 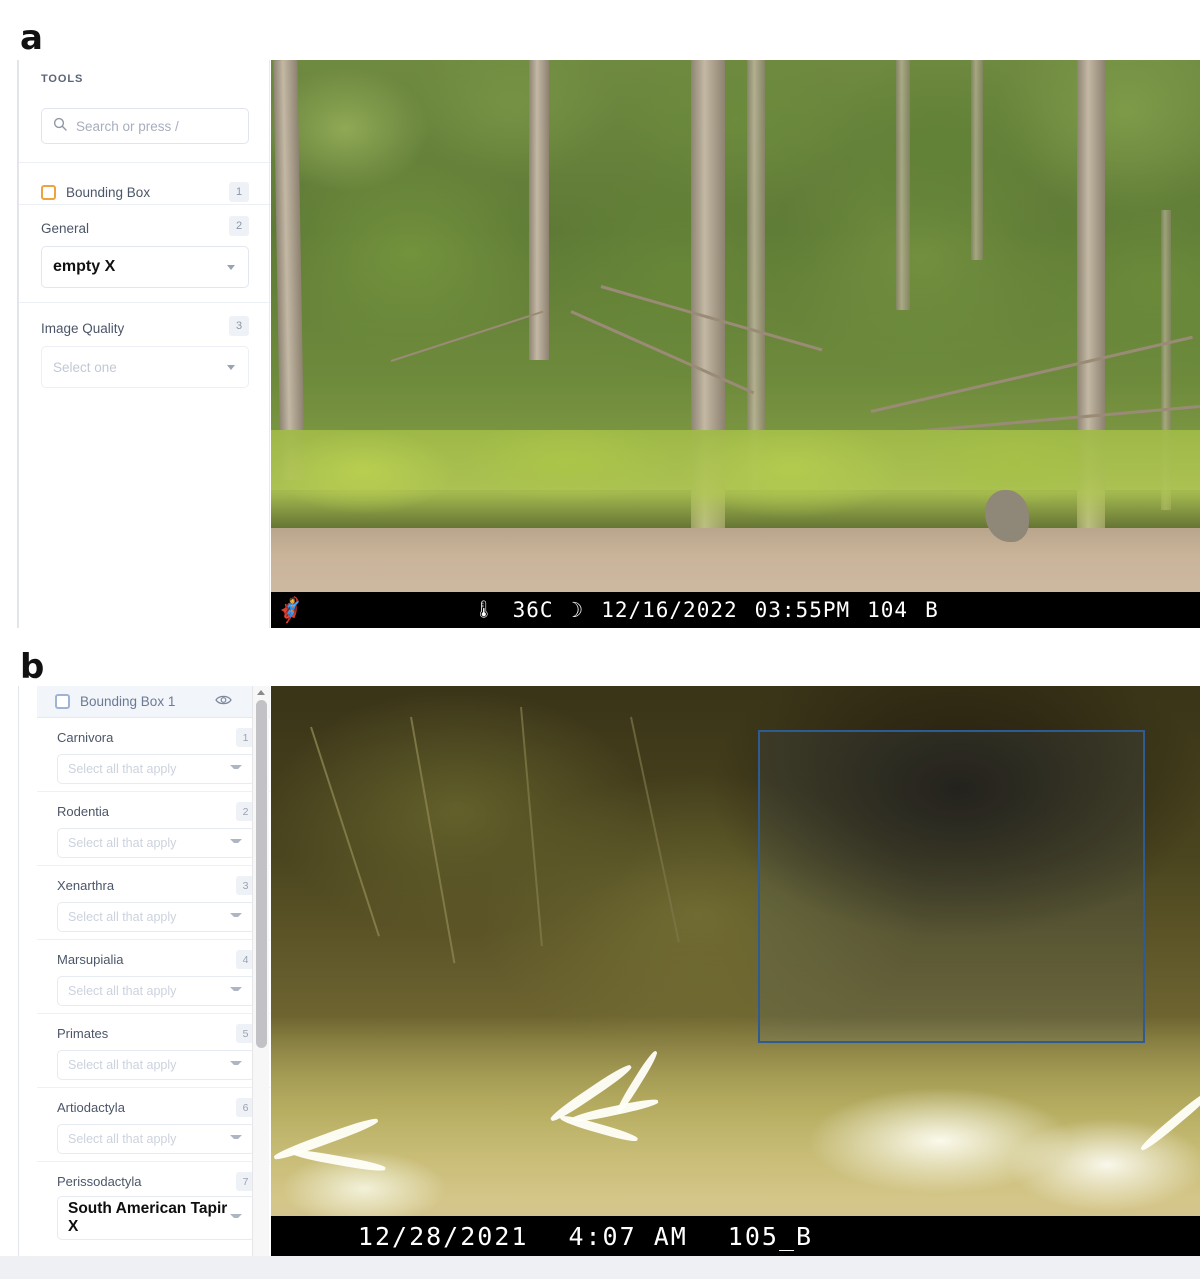 What do you see at coordinates (770, 1236) in the screenshot?
I see `sequence-value: 105_B` at bounding box center [770, 1236].